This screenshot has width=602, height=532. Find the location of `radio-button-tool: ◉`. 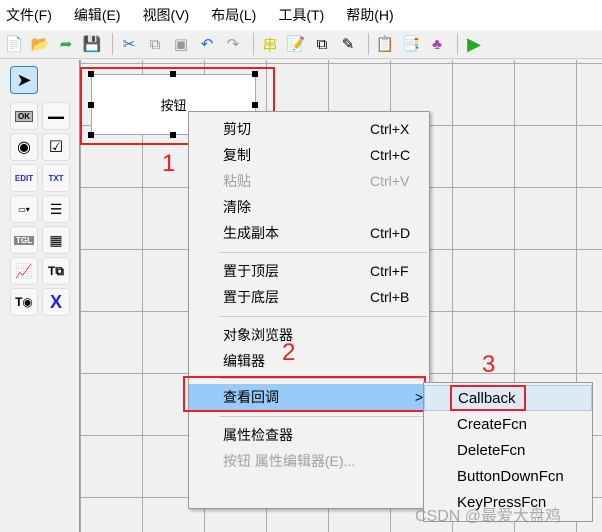

radio-button-tool: ◉ is located at coordinates (24, 147).